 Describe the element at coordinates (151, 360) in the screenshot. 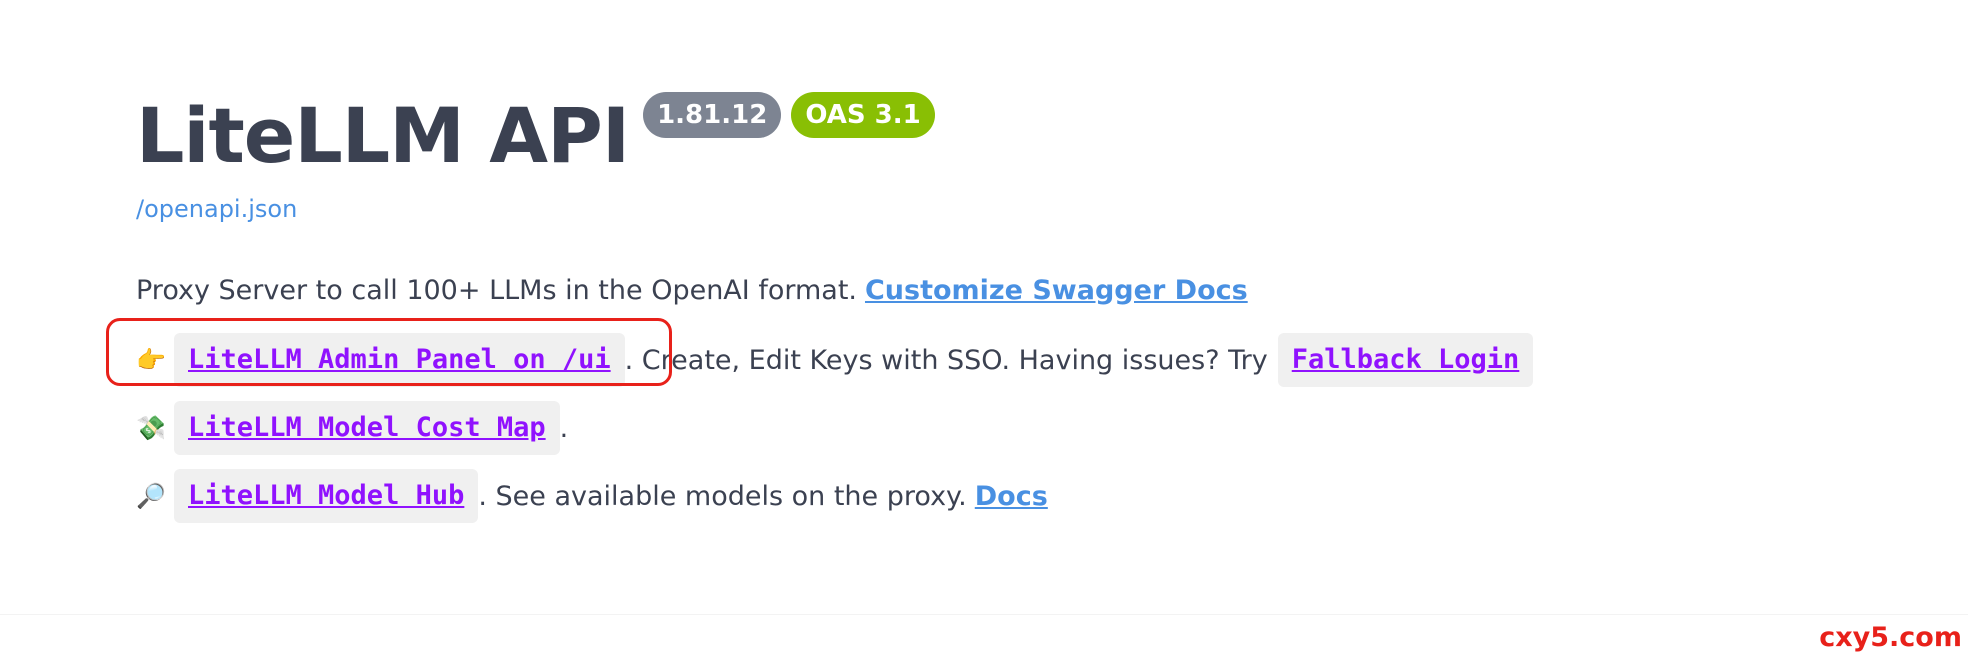

I see `pointing-hand-icon: 👉` at that location.